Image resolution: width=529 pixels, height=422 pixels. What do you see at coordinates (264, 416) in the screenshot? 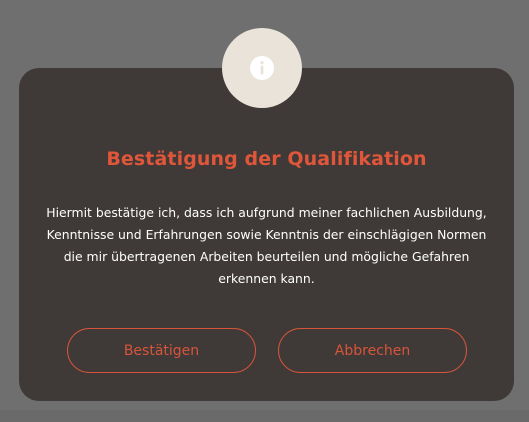
I see `page-bottom-strip` at bounding box center [264, 416].